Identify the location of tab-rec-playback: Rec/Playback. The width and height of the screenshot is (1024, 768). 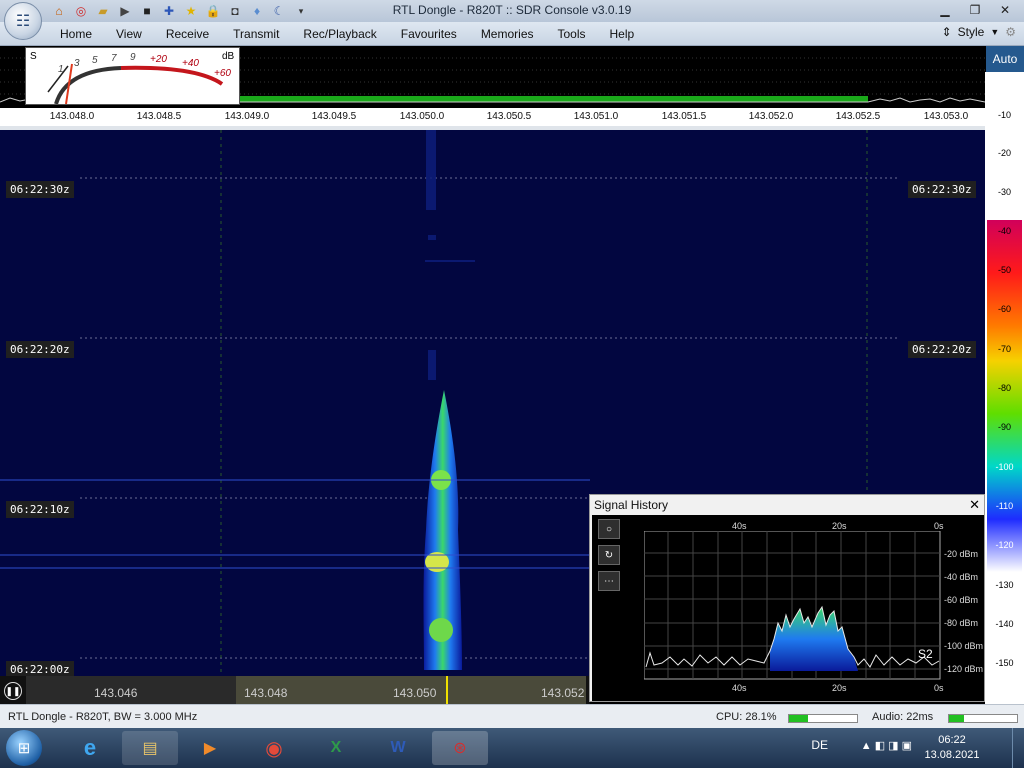
(339, 34).